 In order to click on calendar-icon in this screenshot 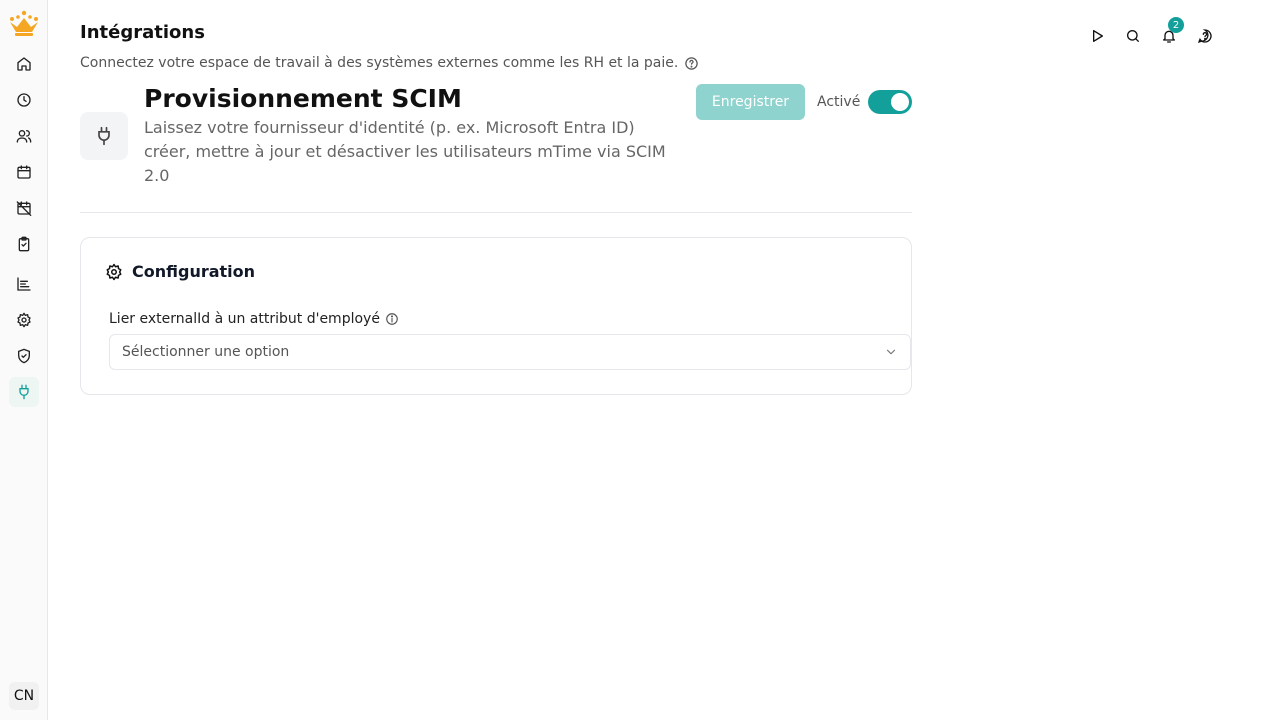, I will do `click(24, 172)`.